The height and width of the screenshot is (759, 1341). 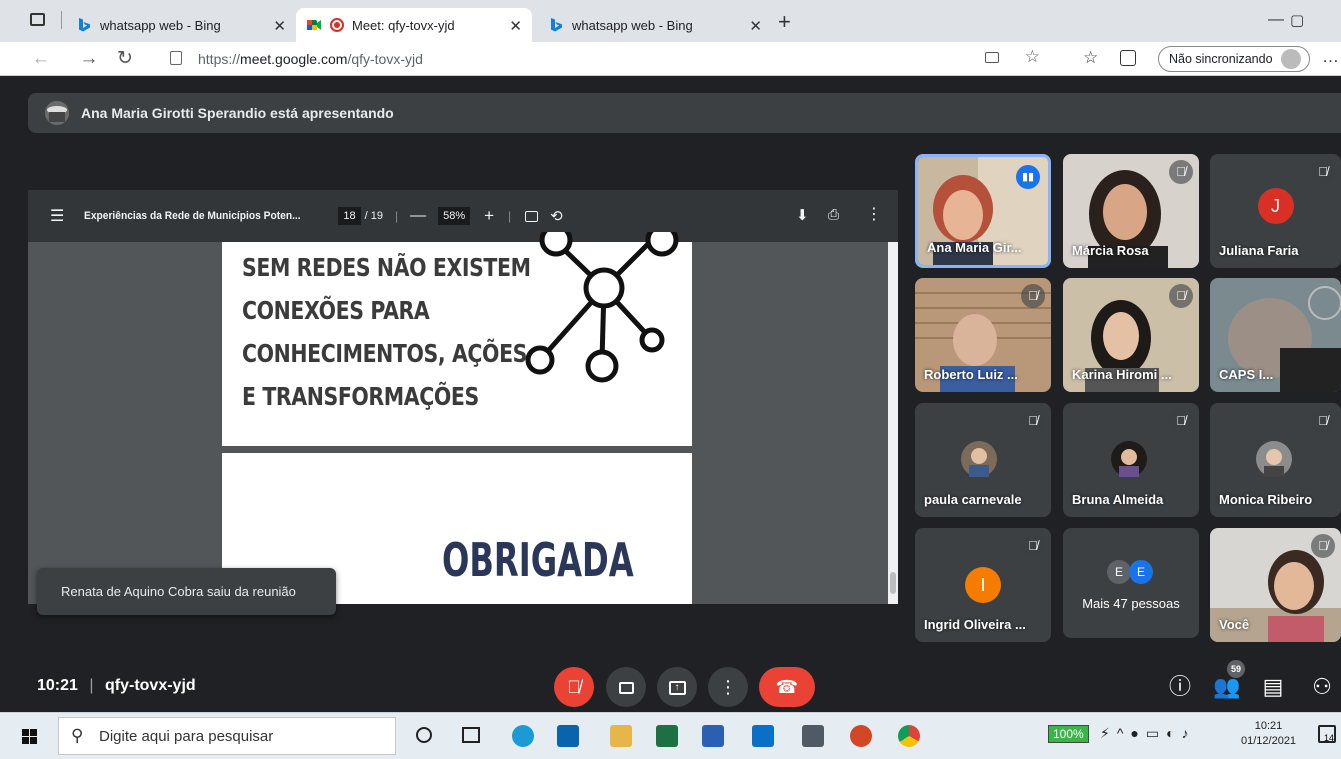 What do you see at coordinates (787, 687) in the screenshot?
I see `leave-call-button: ☎` at bounding box center [787, 687].